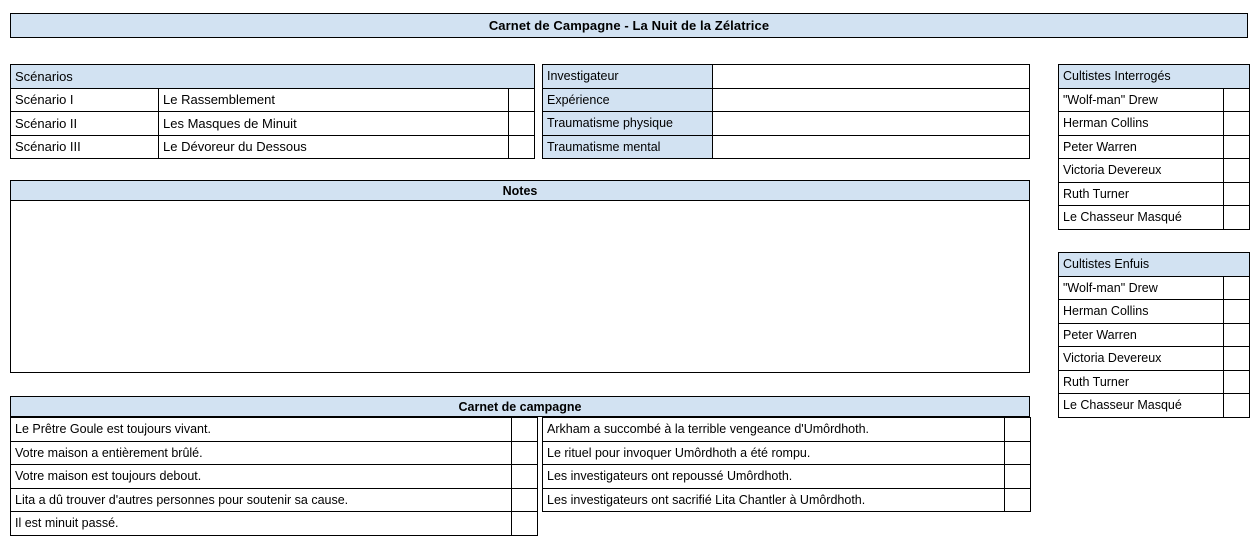 The height and width of the screenshot is (549, 1259). What do you see at coordinates (261, 429) in the screenshot?
I see `carnet-entry-text: Le Prêtre Goule est toujours vivant.` at bounding box center [261, 429].